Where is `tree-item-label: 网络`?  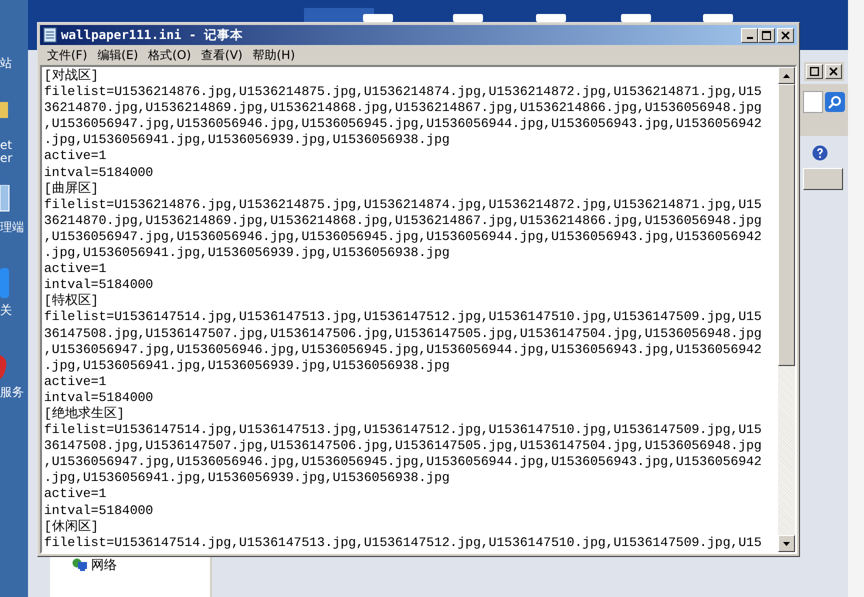 tree-item-label: 网络 is located at coordinates (104, 565).